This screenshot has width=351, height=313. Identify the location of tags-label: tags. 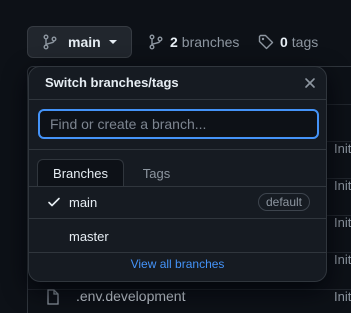
(305, 42).